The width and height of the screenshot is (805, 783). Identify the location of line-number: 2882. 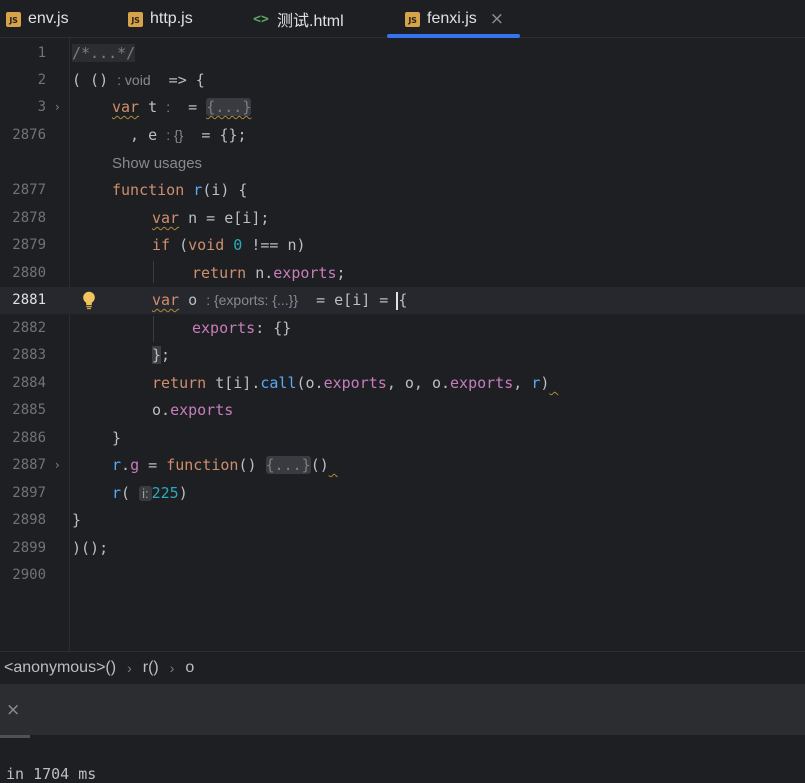
(29, 328).